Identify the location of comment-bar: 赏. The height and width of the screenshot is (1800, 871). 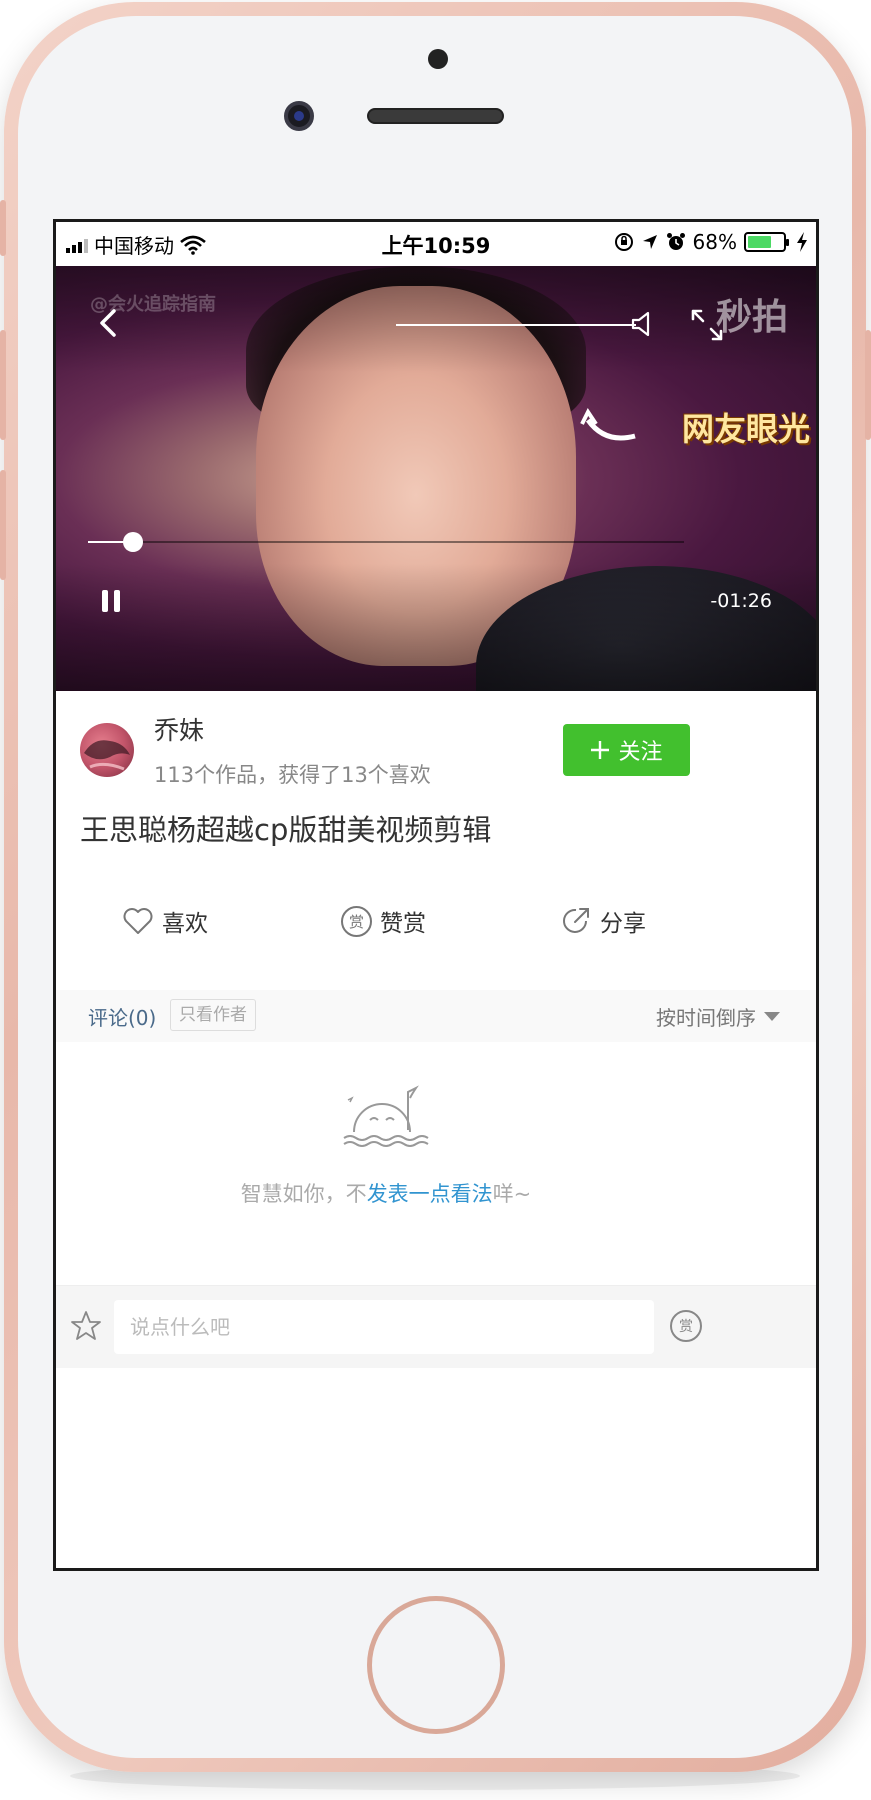
(436, 1326).